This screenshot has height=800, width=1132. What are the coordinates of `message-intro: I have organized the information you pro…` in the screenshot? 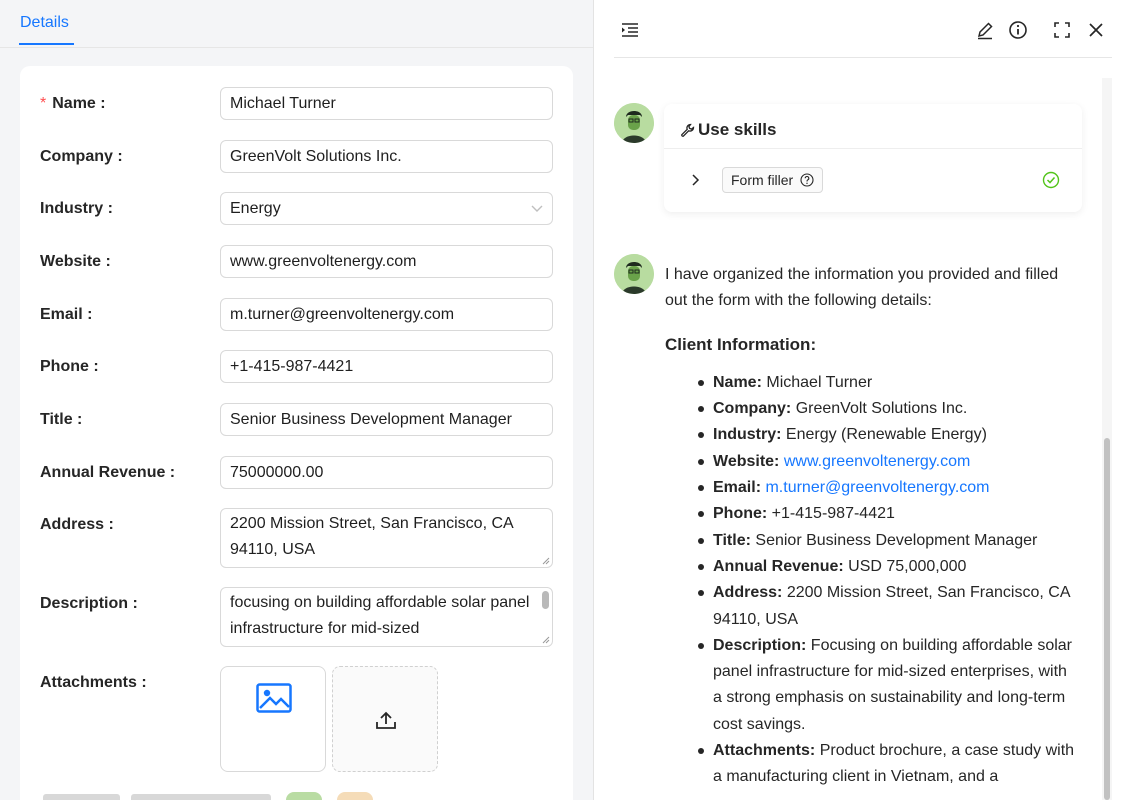 It's located at (862, 288).